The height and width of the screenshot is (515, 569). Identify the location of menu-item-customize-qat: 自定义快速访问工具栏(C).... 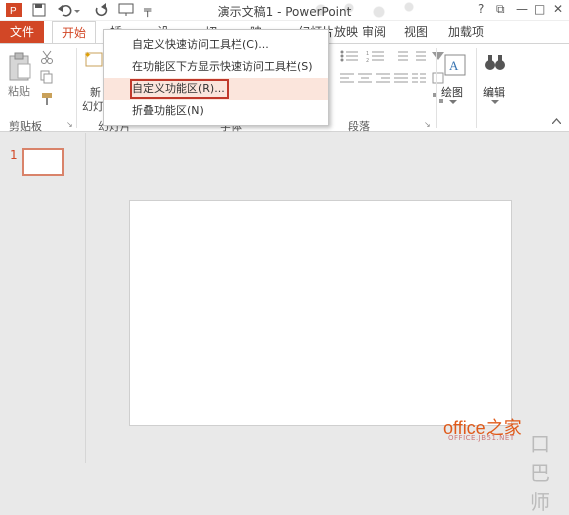
(216, 45).